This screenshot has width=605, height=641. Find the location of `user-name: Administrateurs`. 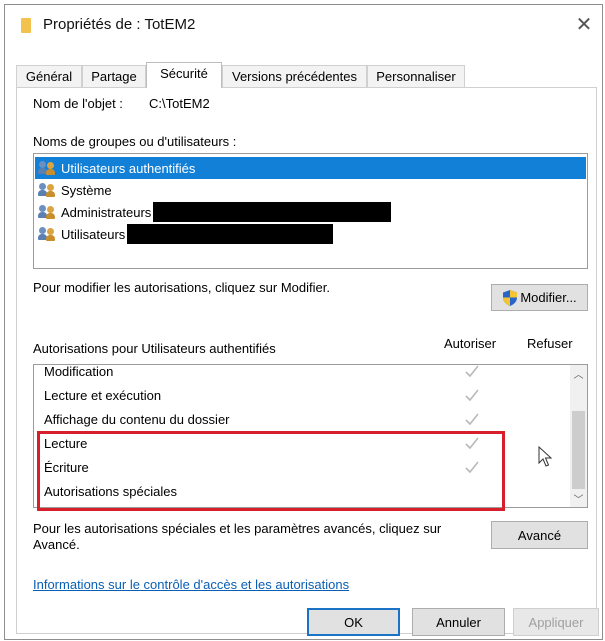

user-name: Administrateurs is located at coordinates (106, 212).